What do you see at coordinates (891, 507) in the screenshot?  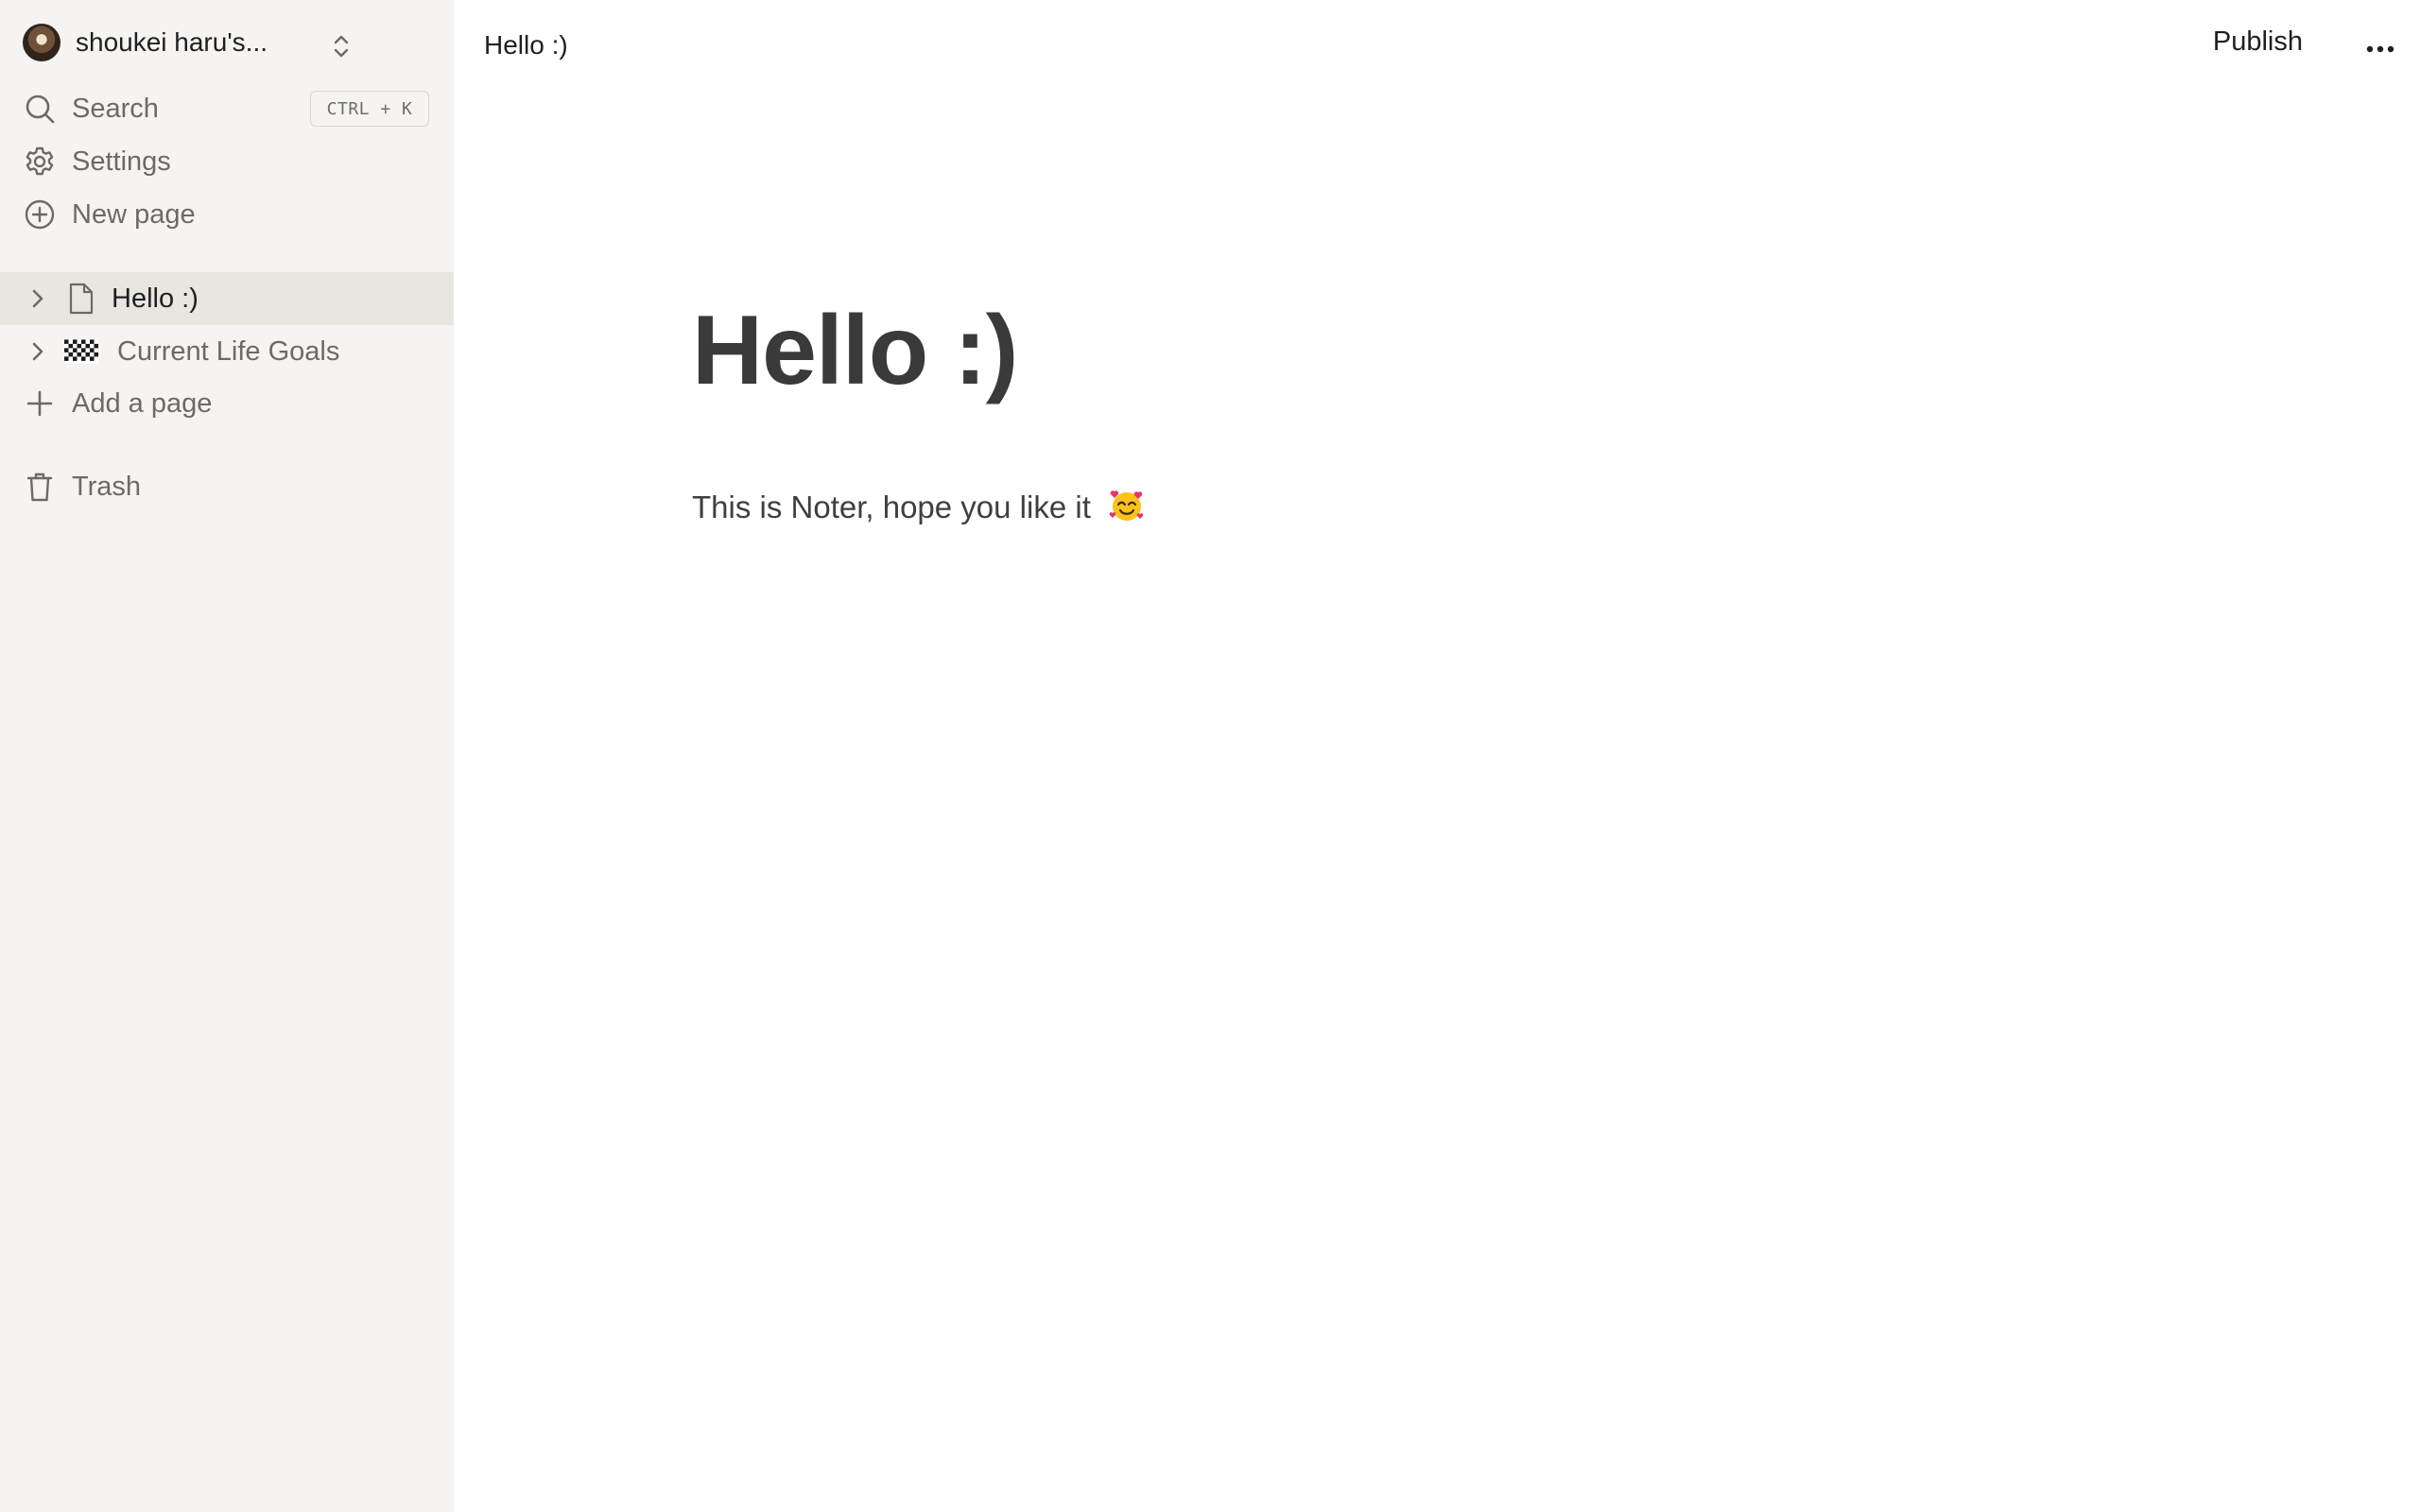 I see `page-body-text: This is Noter, hope you like it` at bounding box center [891, 507].